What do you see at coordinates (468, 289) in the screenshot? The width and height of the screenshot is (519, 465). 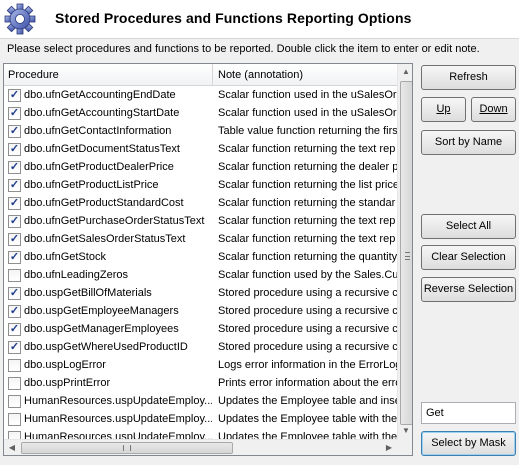 I see `reverse-selection-button: Reverse Selection` at bounding box center [468, 289].